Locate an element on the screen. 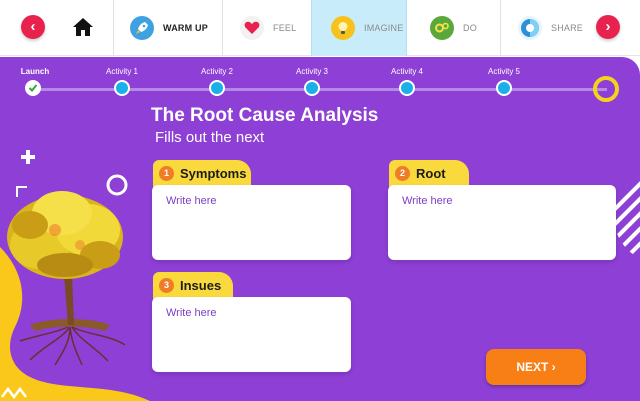  step-label-activity-3: Activity 3 is located at coordinates (312, 71).